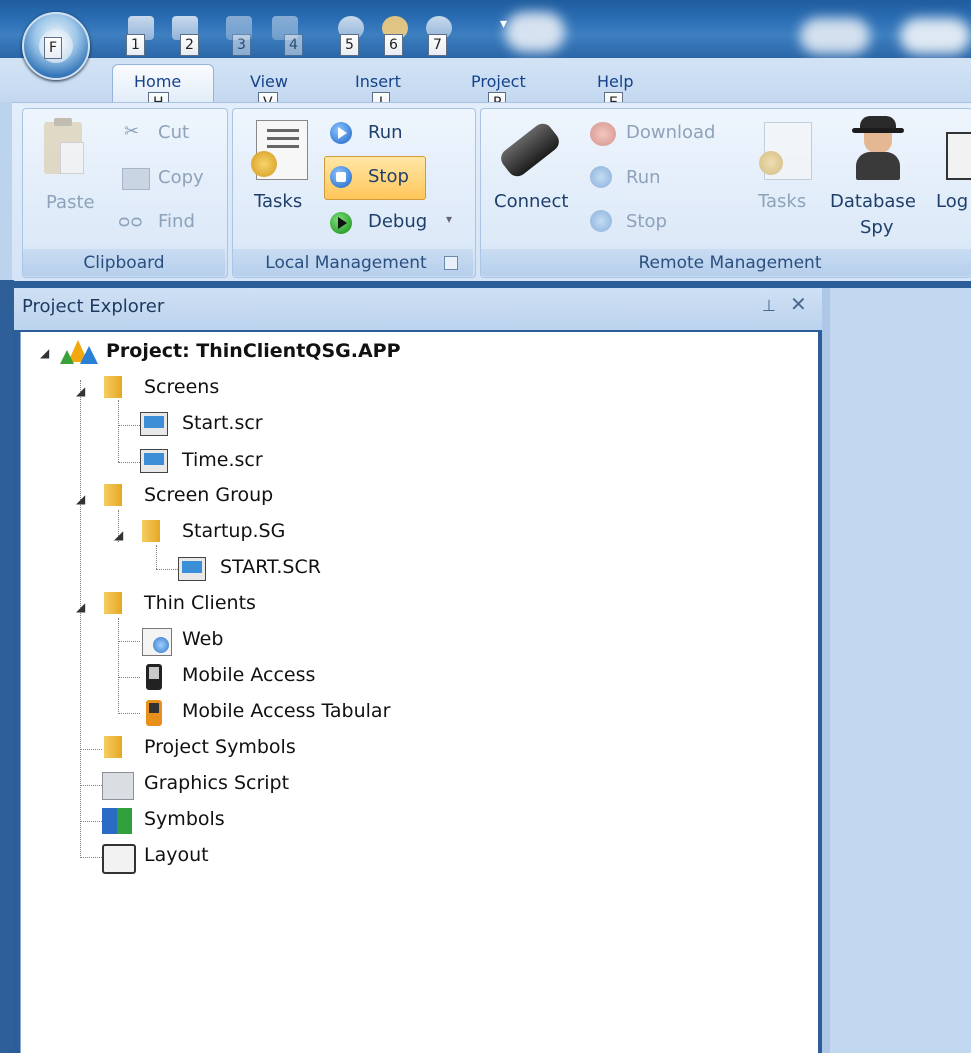  Describe the element at coordinates (785, 151) in the screenshot. I see `remote-tasks-icon` at that location.